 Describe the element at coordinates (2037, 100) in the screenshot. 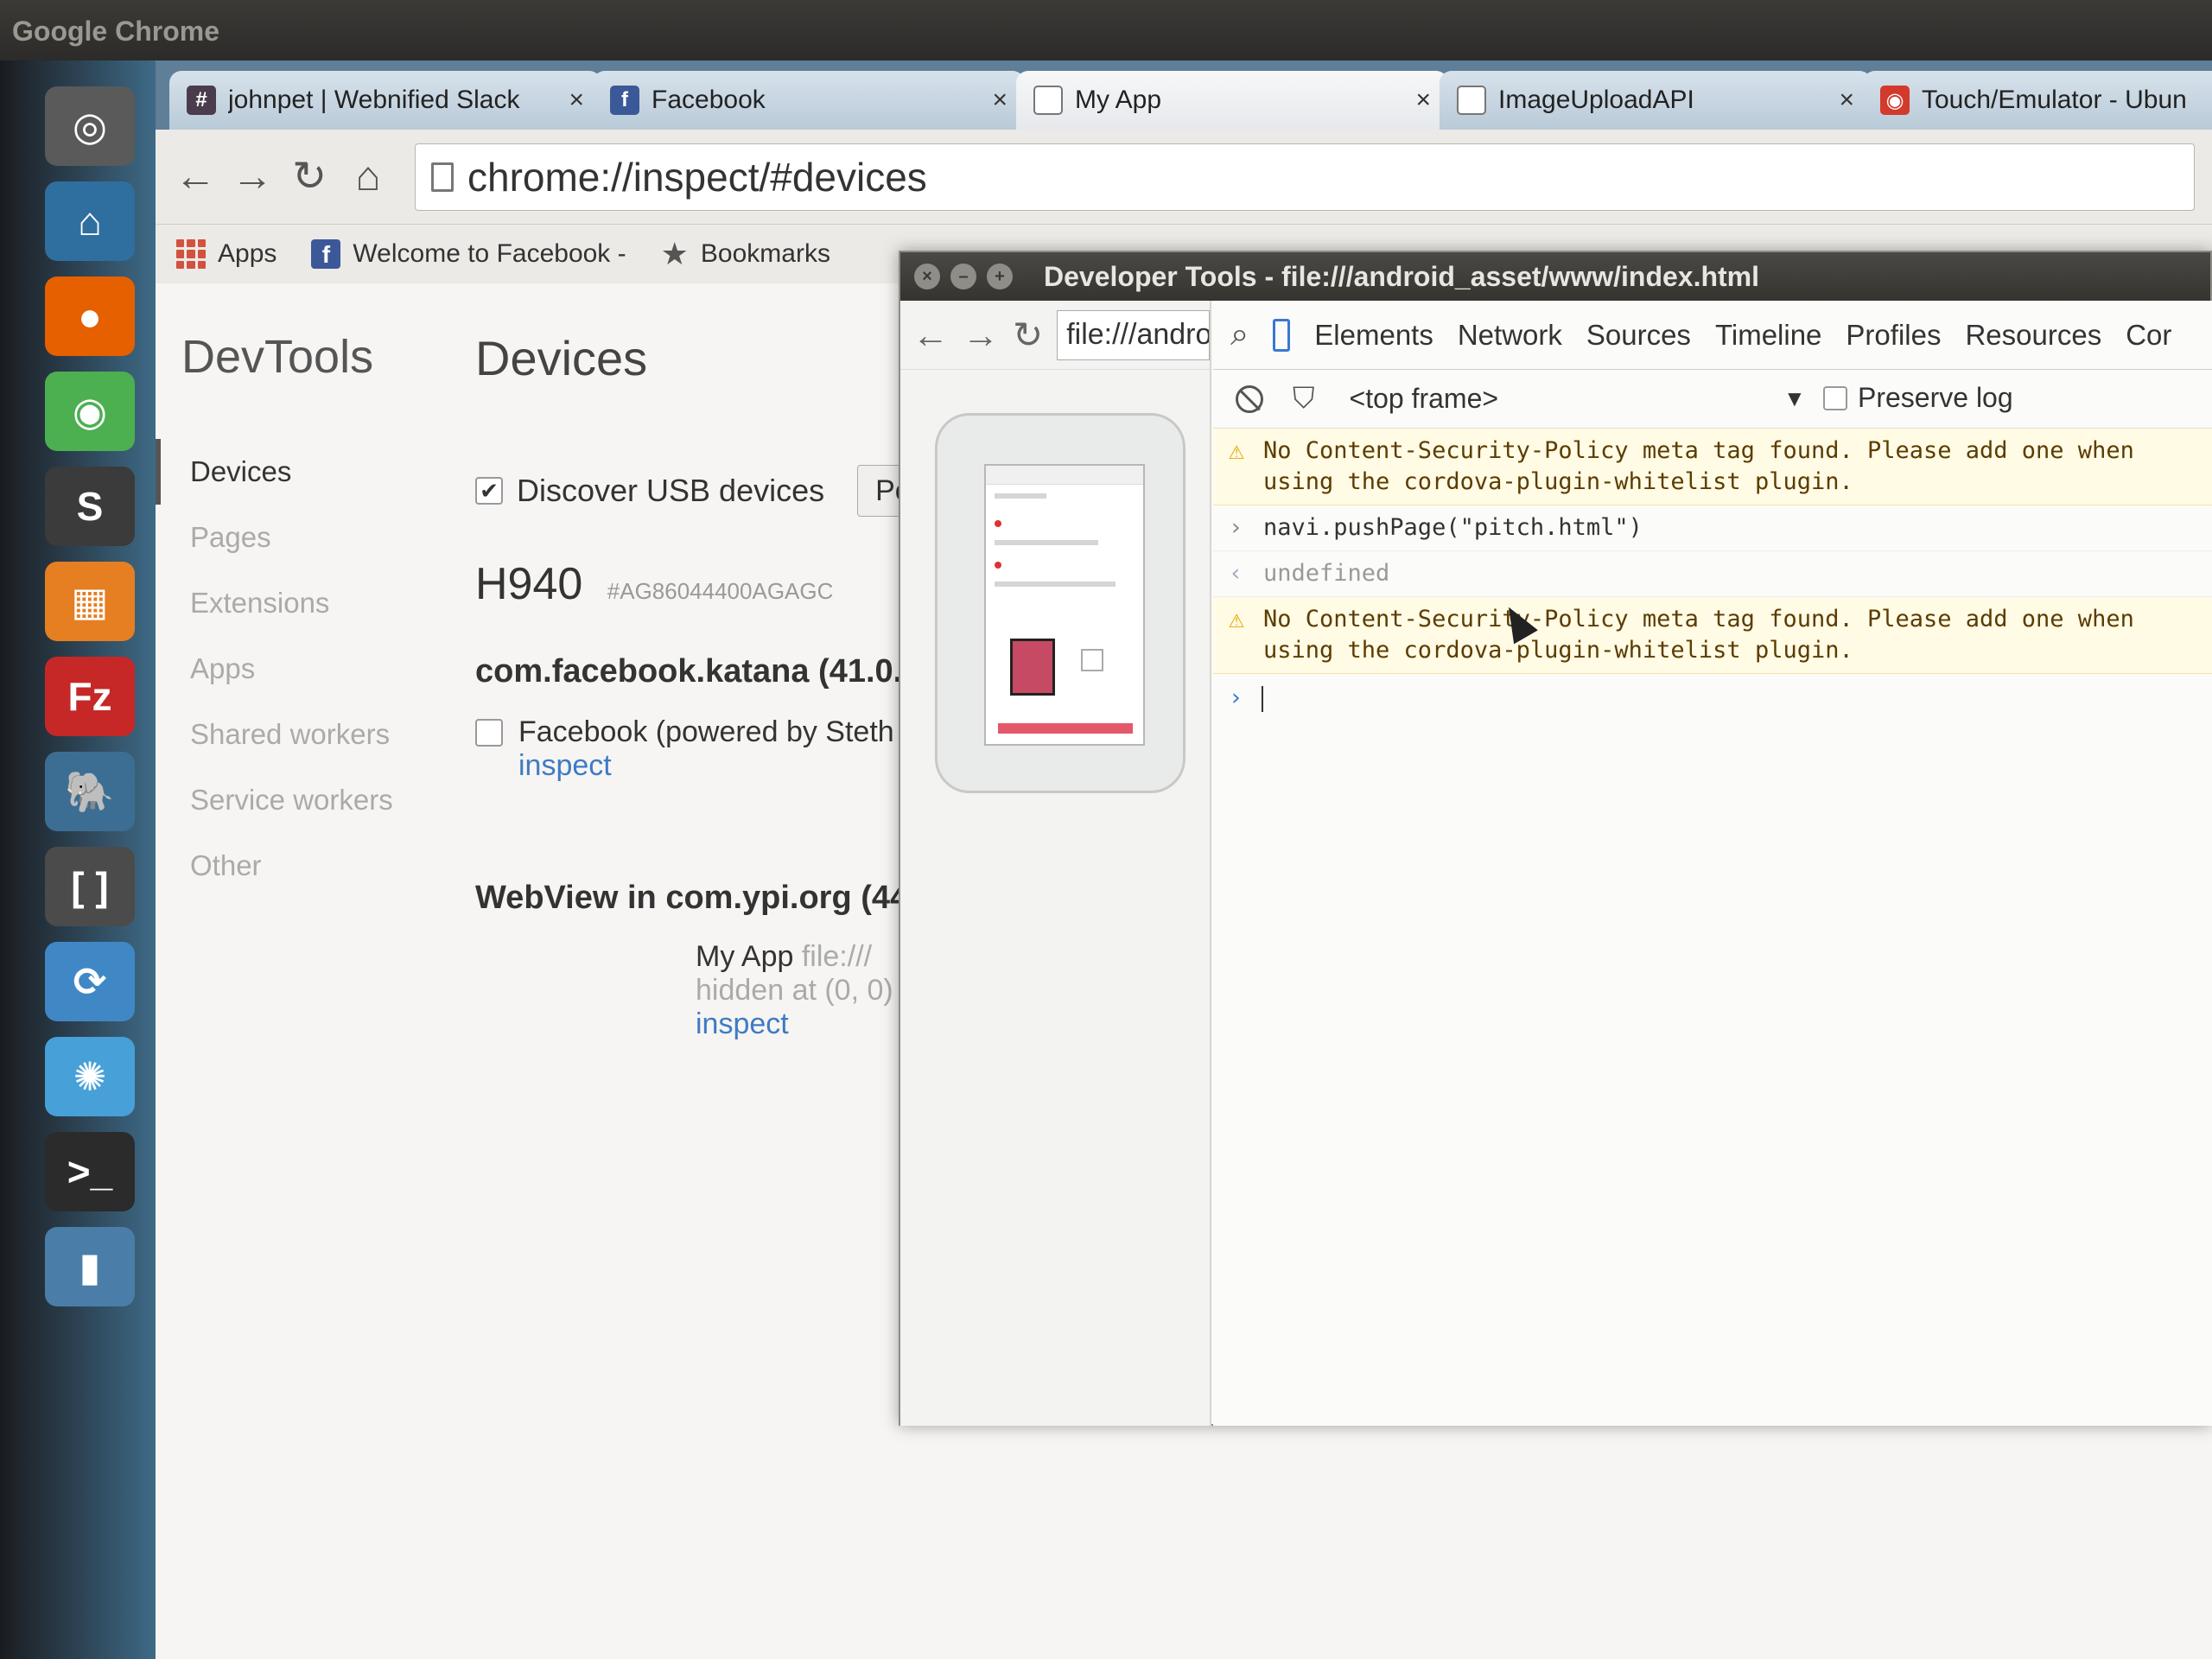

I see `browser-tab: ◉ Touch/Emulator - Ubun` at that location.